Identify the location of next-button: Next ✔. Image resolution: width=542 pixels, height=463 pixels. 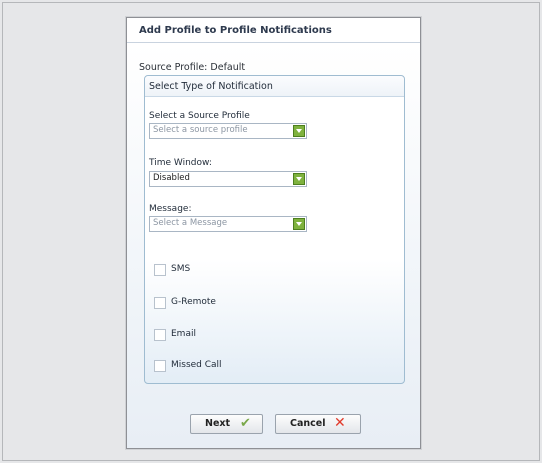
(226, 424).